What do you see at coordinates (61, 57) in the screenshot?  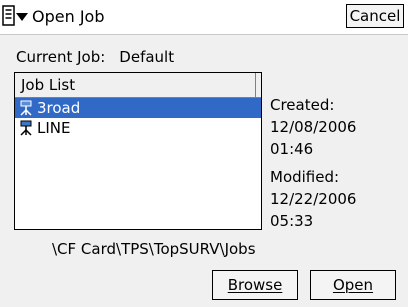 I see `current-job-label: Current Job:` at bounding box center [61, 57].